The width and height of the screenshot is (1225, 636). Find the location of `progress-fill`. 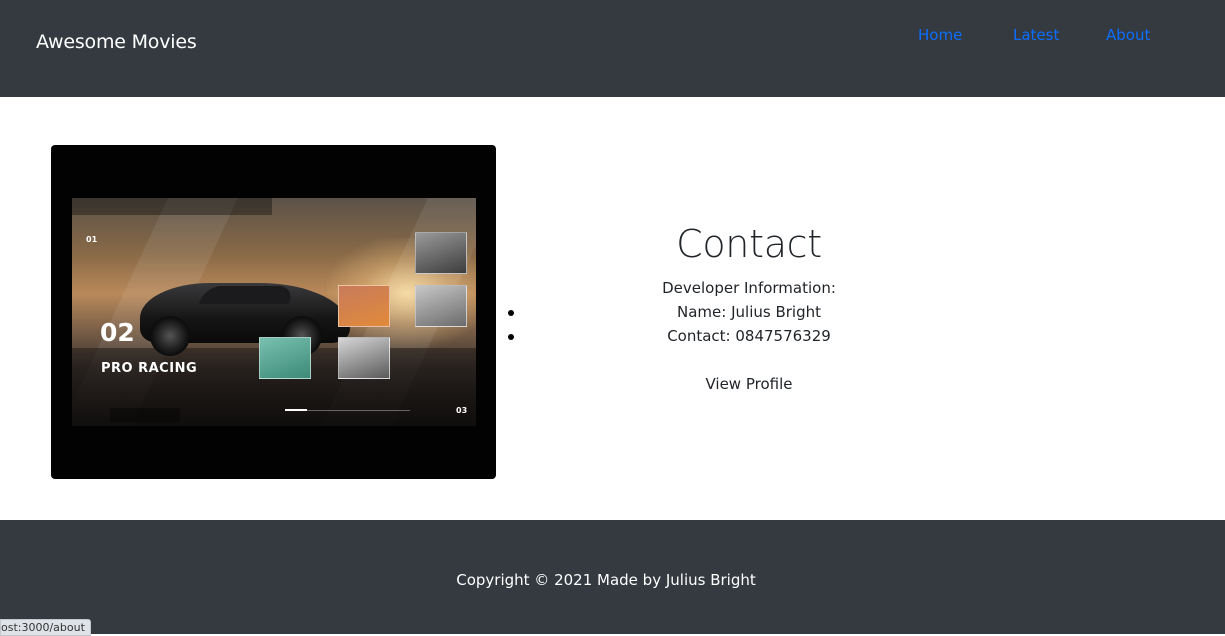

progress-fill is located at coordinates (296, 410).